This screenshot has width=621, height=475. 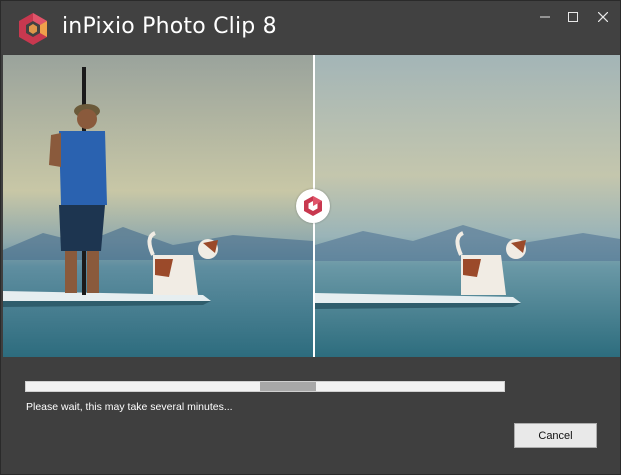 I want to click on compare-handle, so click(x=313, y=206).